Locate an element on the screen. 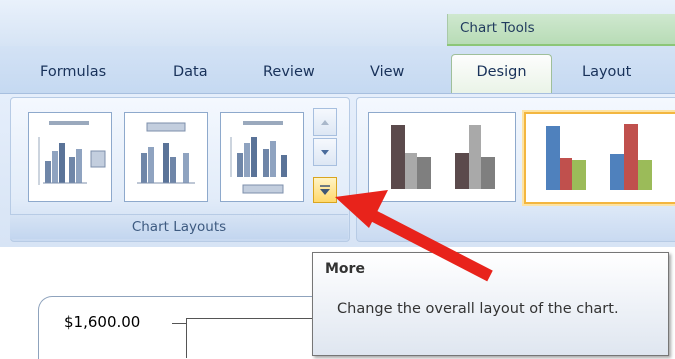 The image size is (675, 359). more-button is located at coordinates (325, 190).